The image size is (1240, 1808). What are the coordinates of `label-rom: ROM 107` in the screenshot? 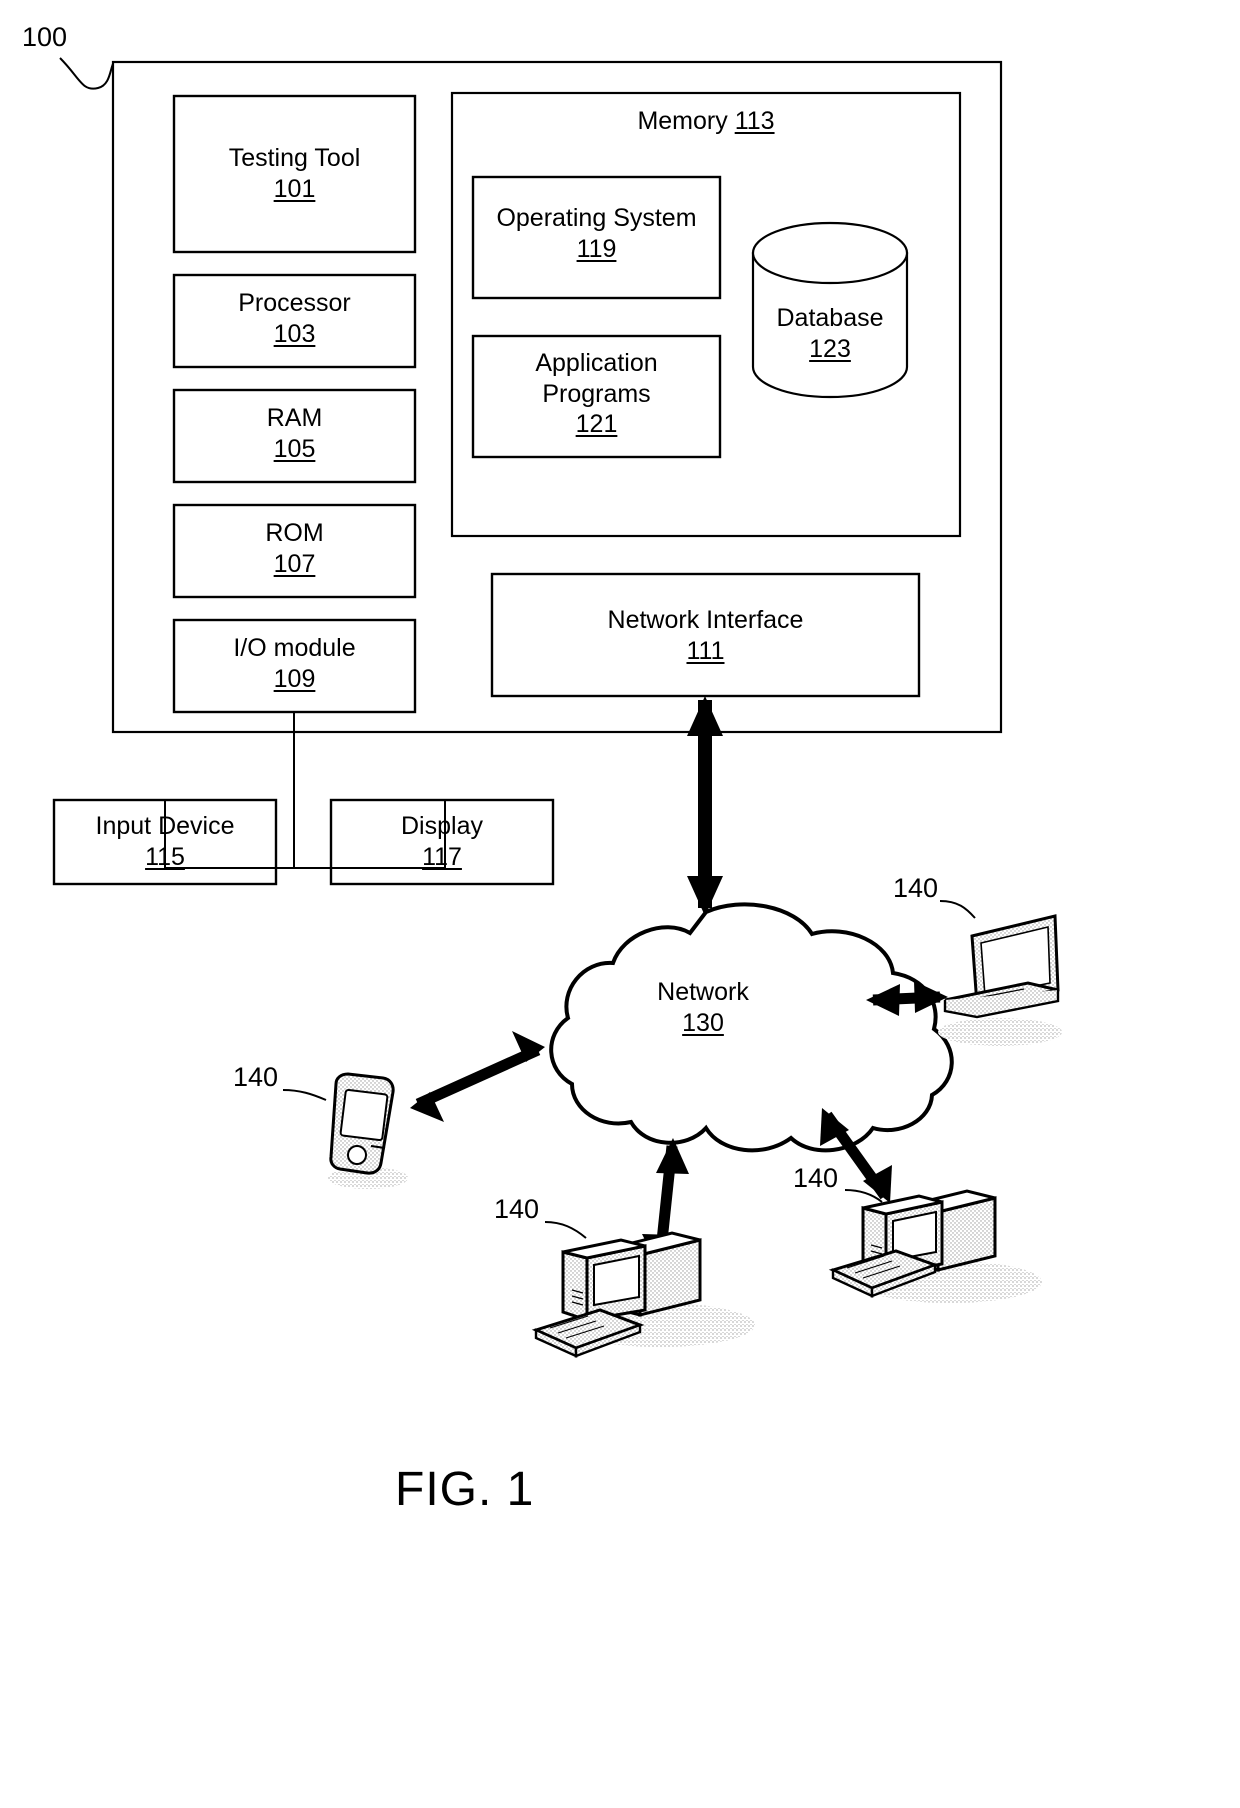 It's located at (294, 549).